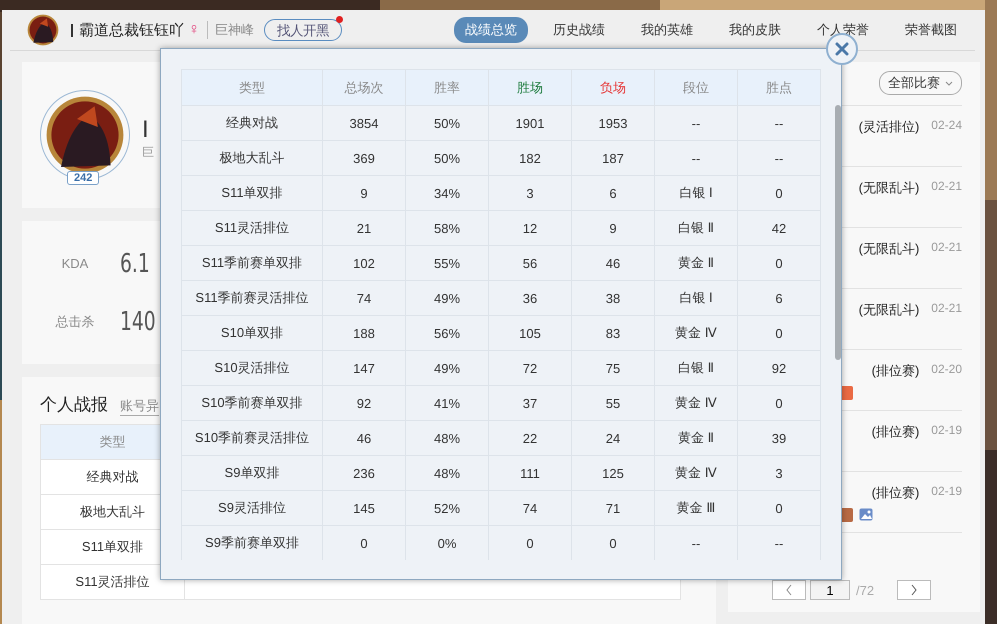 The width and height of the screenshot is (997, 624). What do you see at coordinates (135, 263) in the screenshot?
I see `stat-value: 6.1` at bounding box center [135, 263].